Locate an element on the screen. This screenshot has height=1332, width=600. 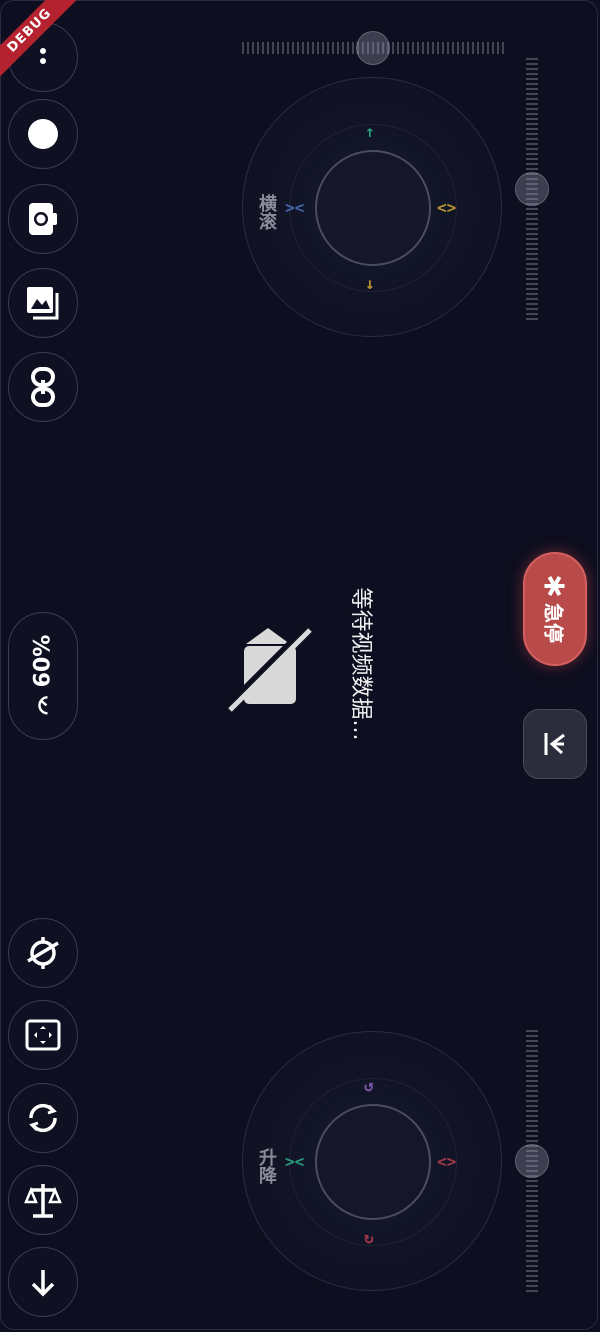
rotate-icon is located at coordinates (43, 1118).